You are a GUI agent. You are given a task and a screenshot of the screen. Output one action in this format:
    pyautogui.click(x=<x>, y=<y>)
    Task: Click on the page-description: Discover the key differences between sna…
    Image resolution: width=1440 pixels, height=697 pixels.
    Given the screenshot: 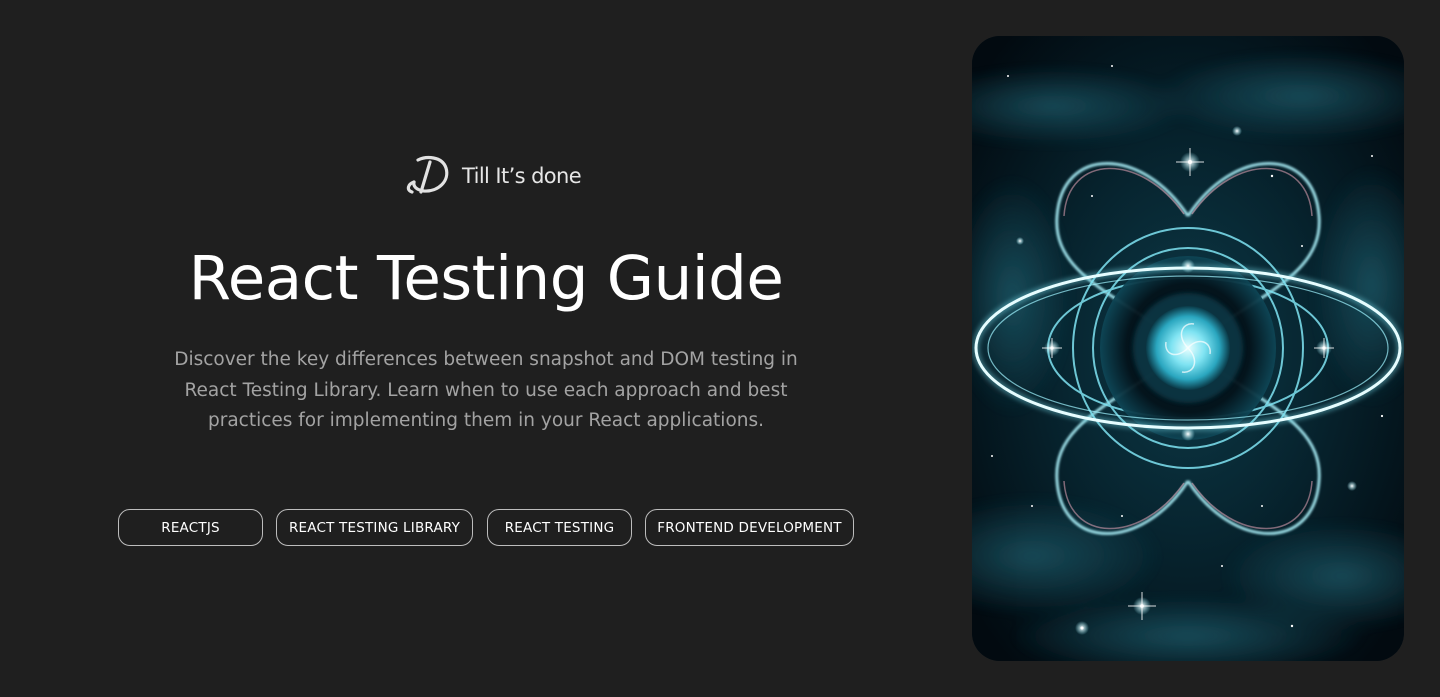 What is the action you would take?
    pyautogui.click(x=486, y=390)
    